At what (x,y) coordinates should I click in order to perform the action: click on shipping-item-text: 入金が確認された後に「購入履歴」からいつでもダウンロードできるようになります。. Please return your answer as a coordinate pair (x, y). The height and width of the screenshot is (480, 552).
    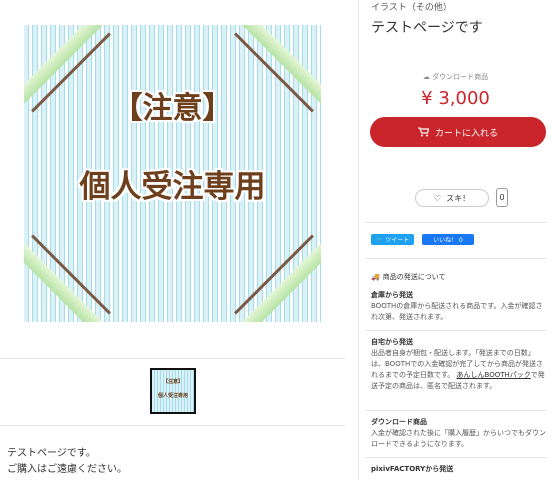
    Looking at the image, I should click on (458, 438).